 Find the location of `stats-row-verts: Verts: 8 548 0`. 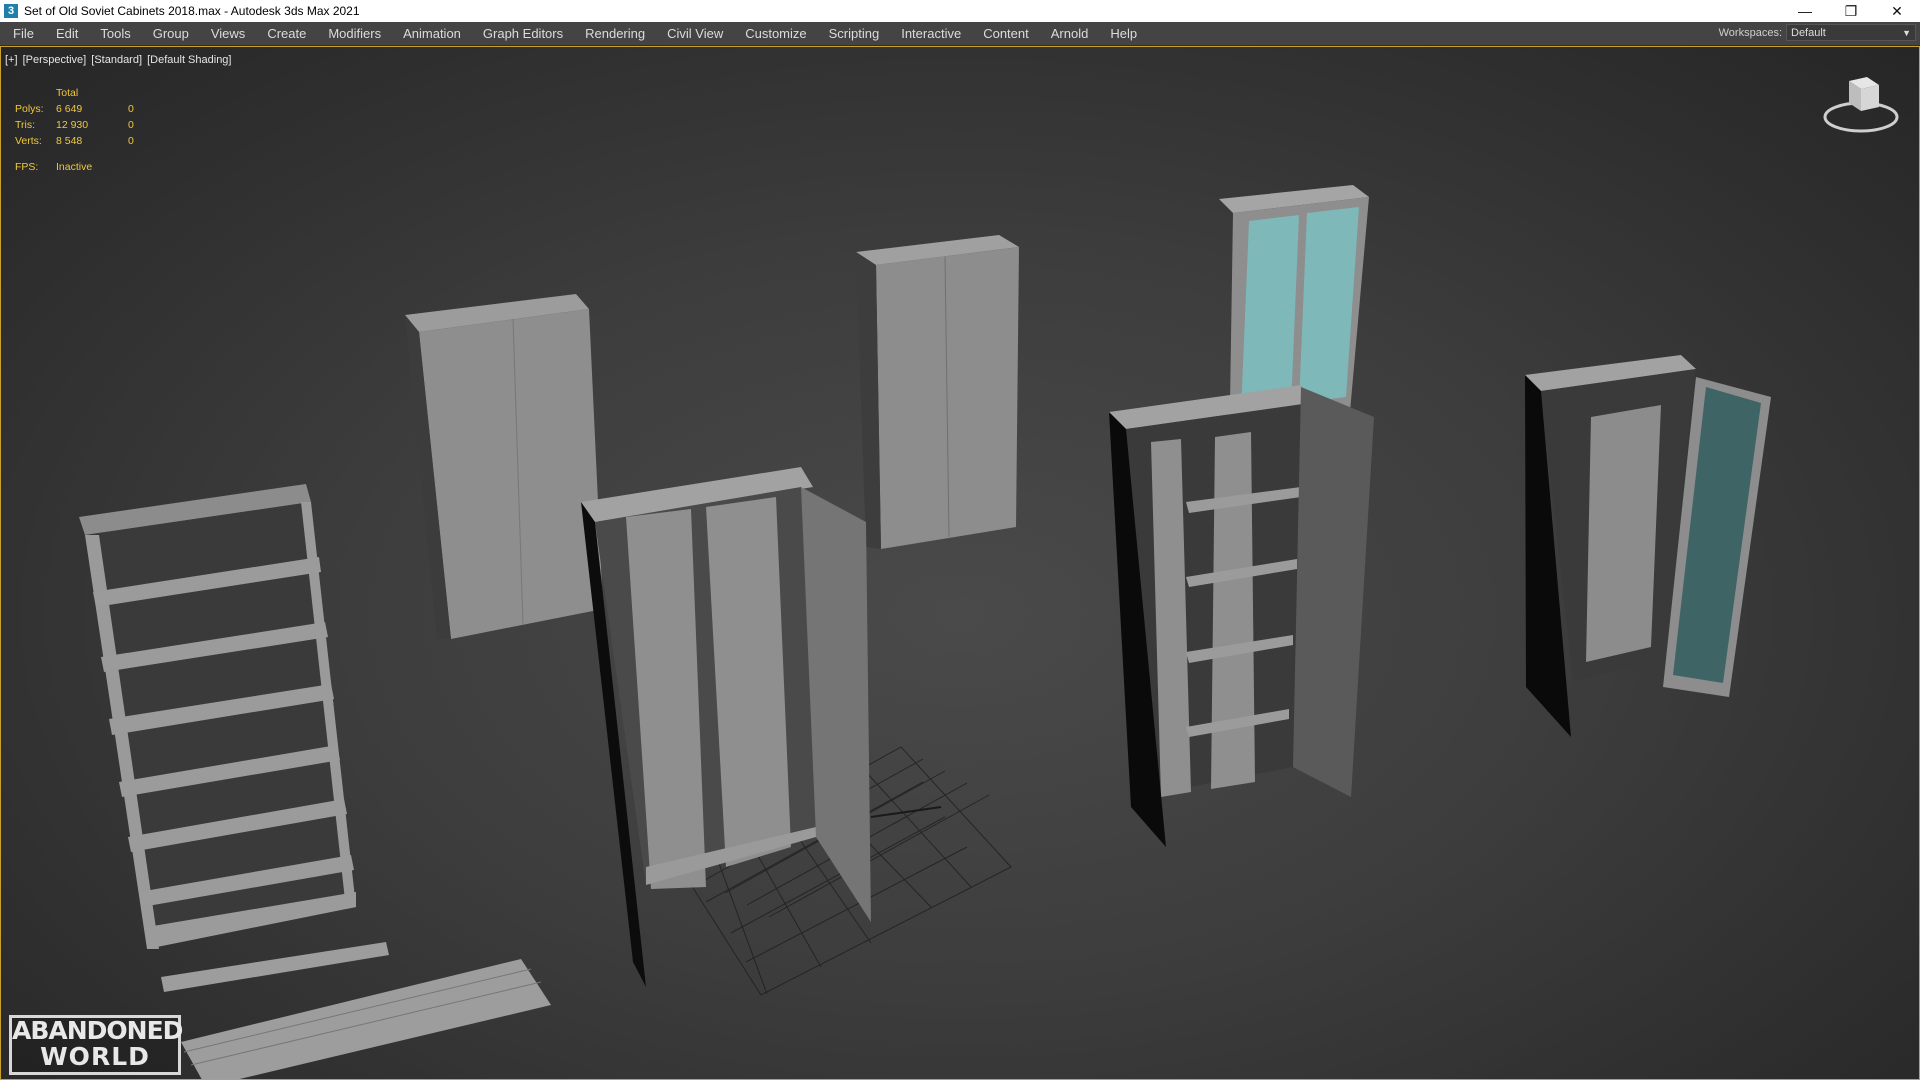

stats-row-verts: Verts: 8 548 0 is located at coordinates (81, 141).